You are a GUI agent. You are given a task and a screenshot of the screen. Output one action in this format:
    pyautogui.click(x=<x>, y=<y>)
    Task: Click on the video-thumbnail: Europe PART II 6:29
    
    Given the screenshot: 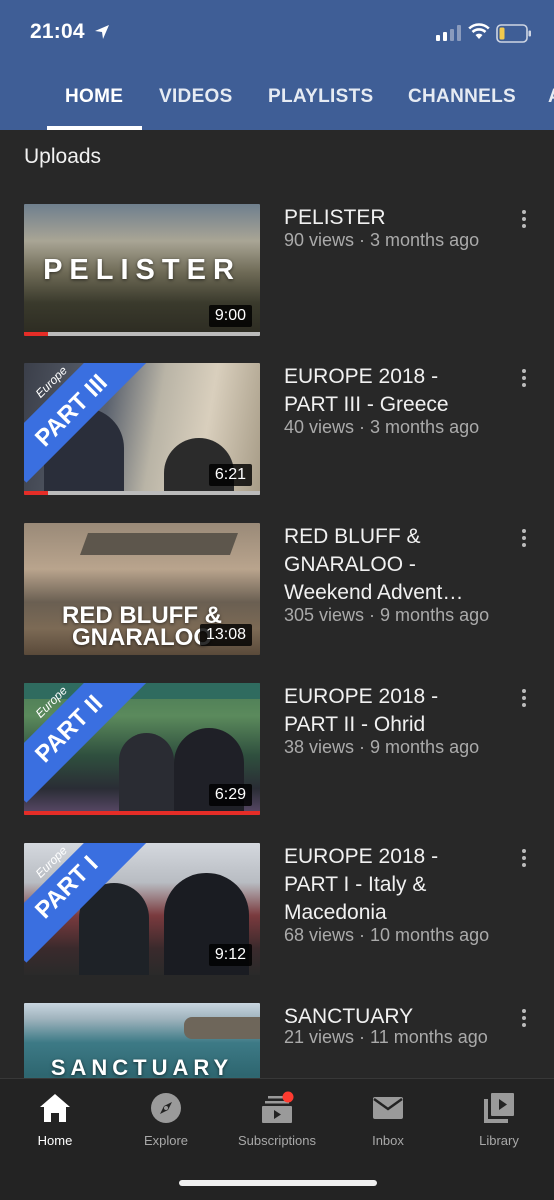 What is the action you would take?
    pyautogui.click(x=142, y=749)
    